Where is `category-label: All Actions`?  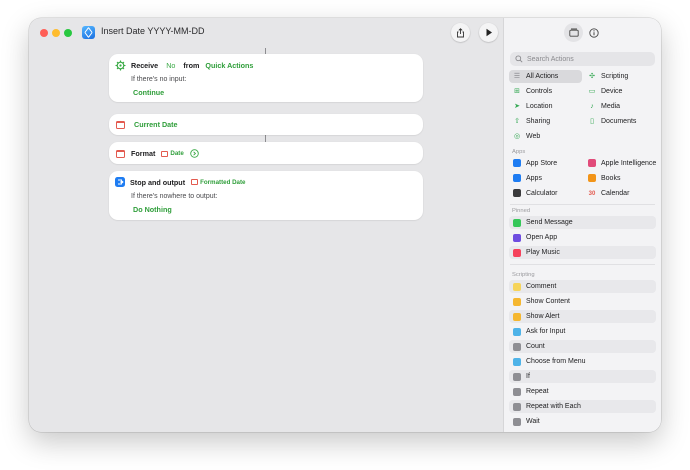 category-label: All Actions is located at coordinates (542, 76).